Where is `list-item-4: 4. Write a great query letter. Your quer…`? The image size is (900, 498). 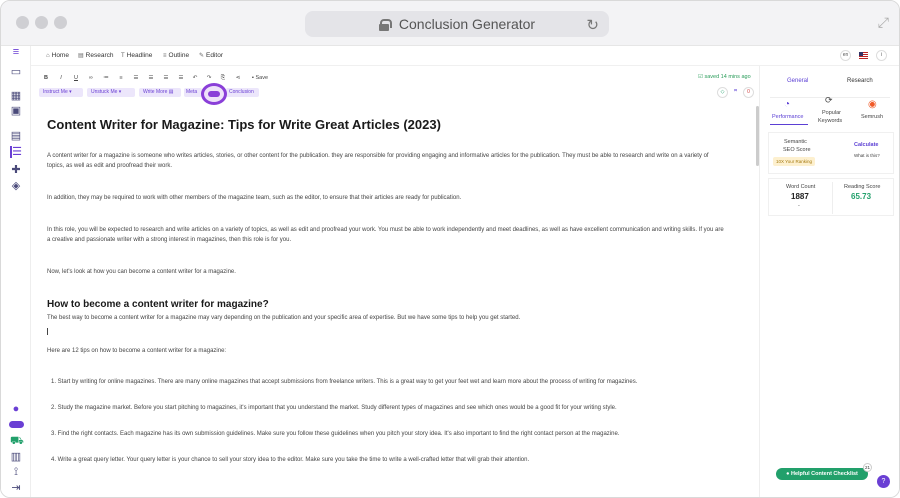
list-item-4: 4. Write a great query letter. Your quer… is located at coordinates (391, 460).